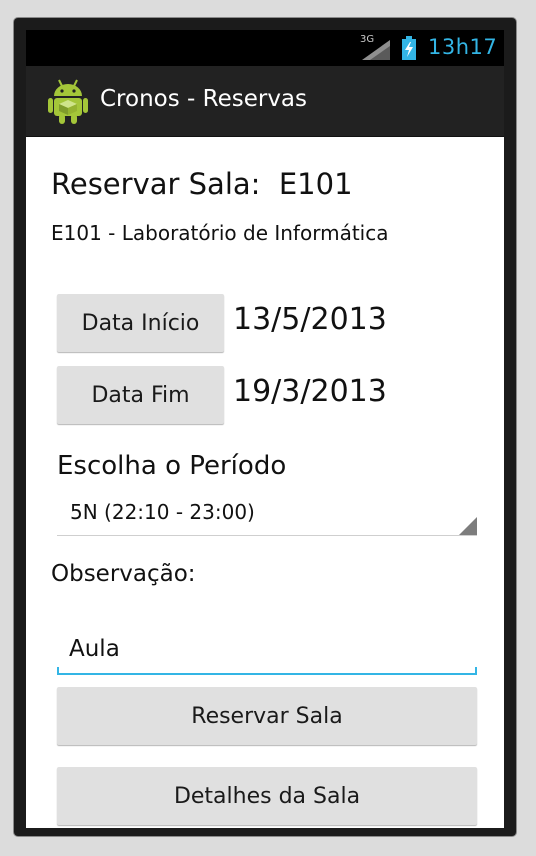  I want to click on dropdown-caret-icon, so click(468, 526).